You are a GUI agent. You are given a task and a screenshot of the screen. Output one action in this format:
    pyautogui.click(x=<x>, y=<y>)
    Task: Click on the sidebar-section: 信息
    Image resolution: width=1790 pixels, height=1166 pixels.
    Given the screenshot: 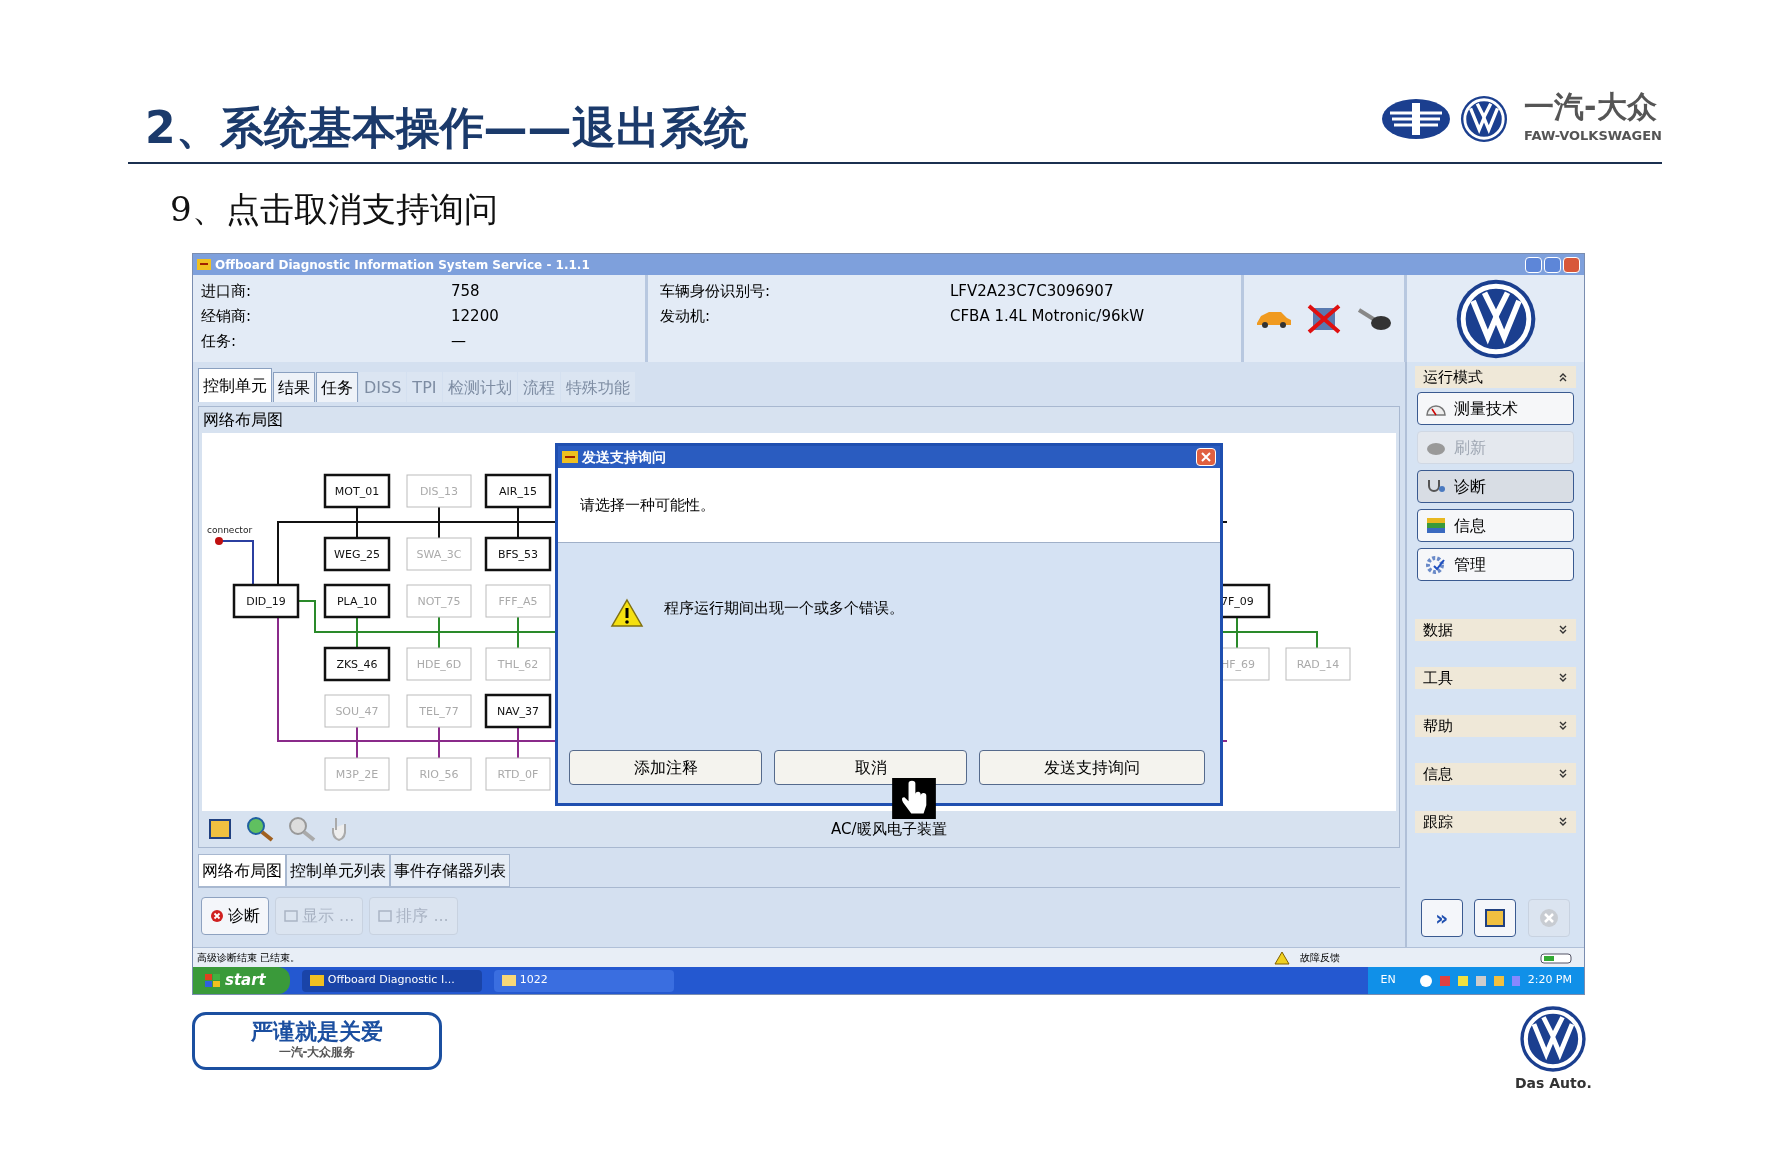 What is the action you would take?
    pyautogui.click(x=1495, y=774)
    